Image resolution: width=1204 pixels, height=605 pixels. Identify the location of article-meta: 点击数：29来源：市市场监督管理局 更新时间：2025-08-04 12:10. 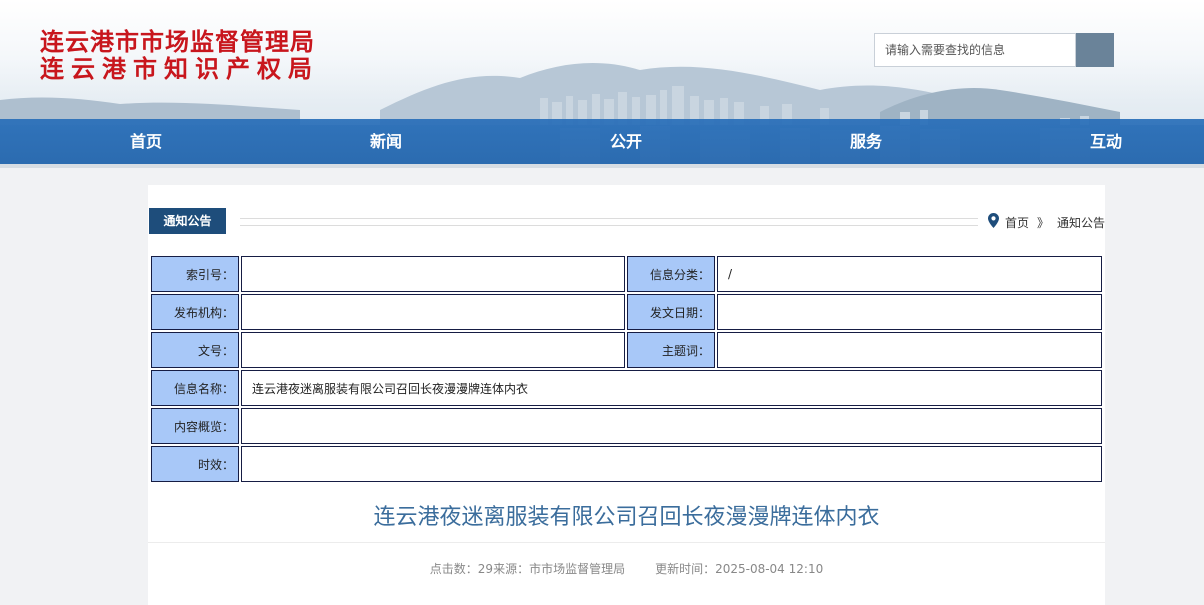
(626, 568).